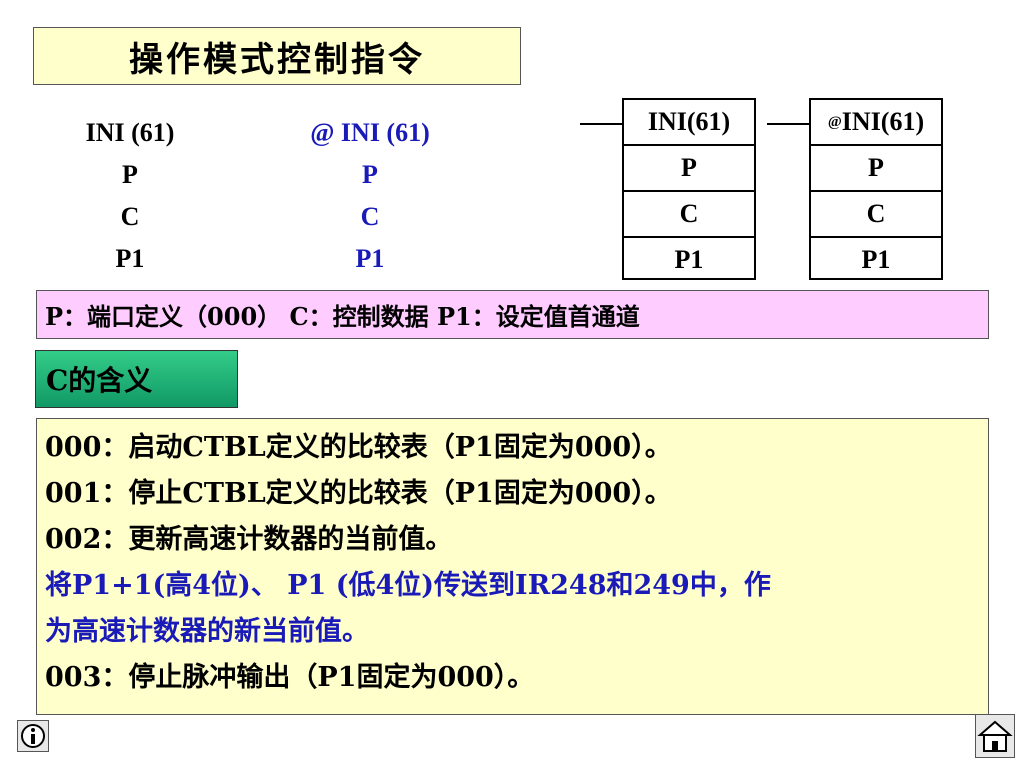  I want to click on info-icon, so click(33, 736).